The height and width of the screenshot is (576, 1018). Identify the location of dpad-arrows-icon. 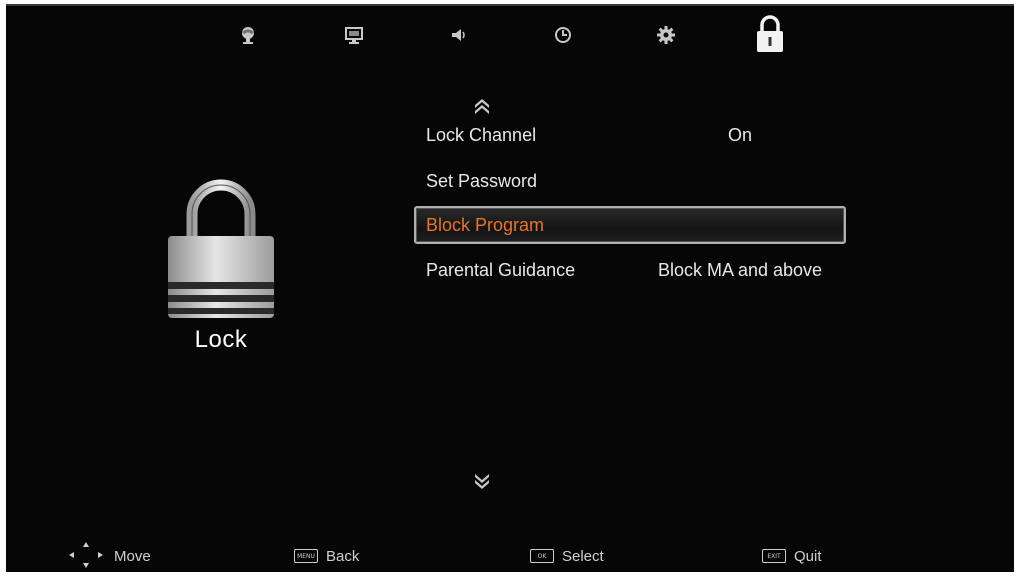
(86, 555).